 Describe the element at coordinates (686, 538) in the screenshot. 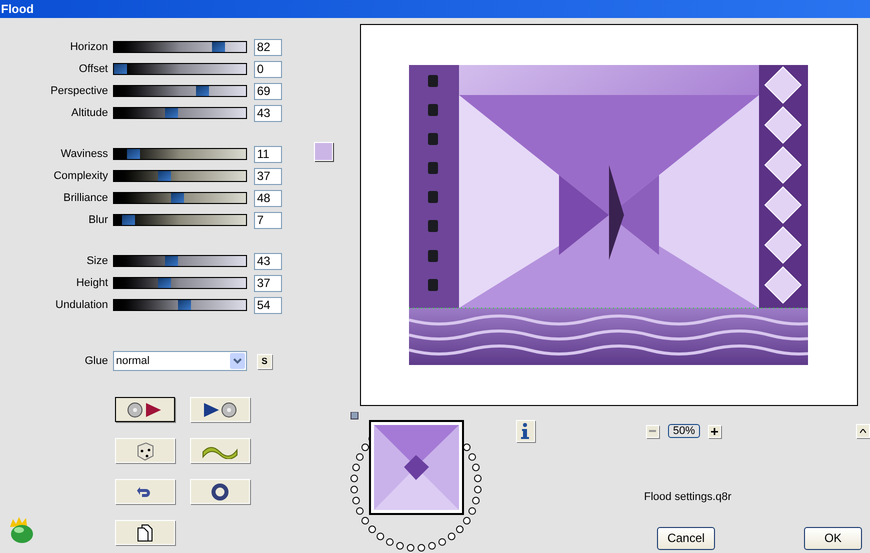

I see `dialog-button: Cancel` at that location.